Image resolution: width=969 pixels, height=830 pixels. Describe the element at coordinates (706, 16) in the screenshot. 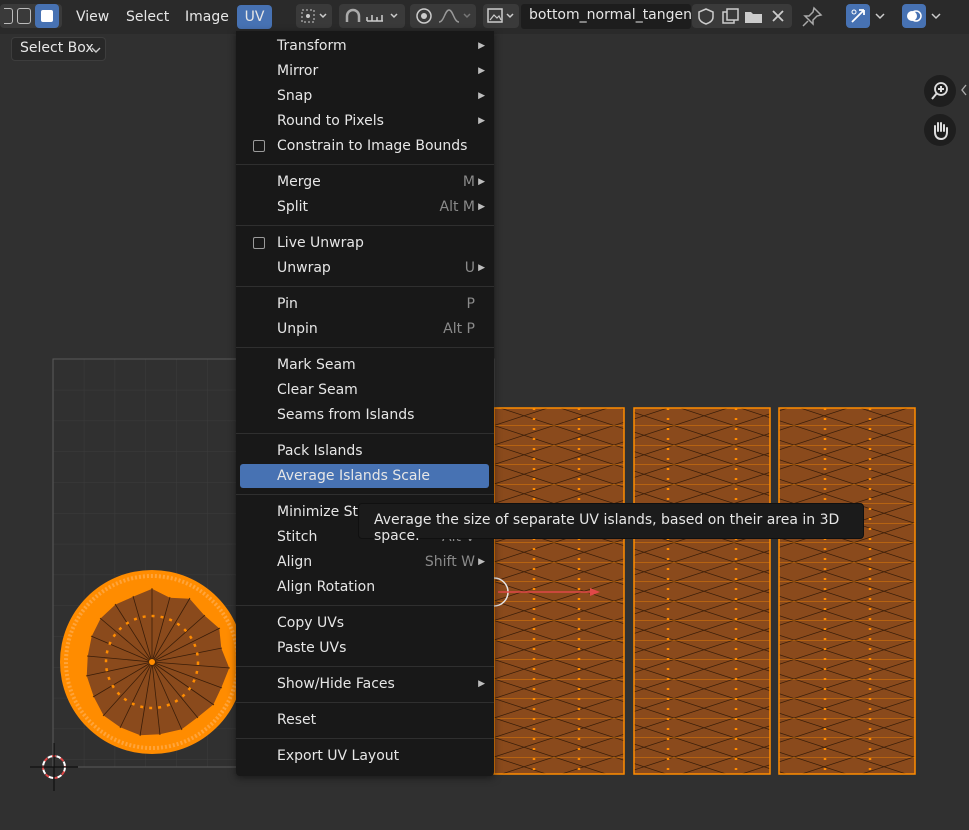

I see `fake-user-shield-icon` at that location.